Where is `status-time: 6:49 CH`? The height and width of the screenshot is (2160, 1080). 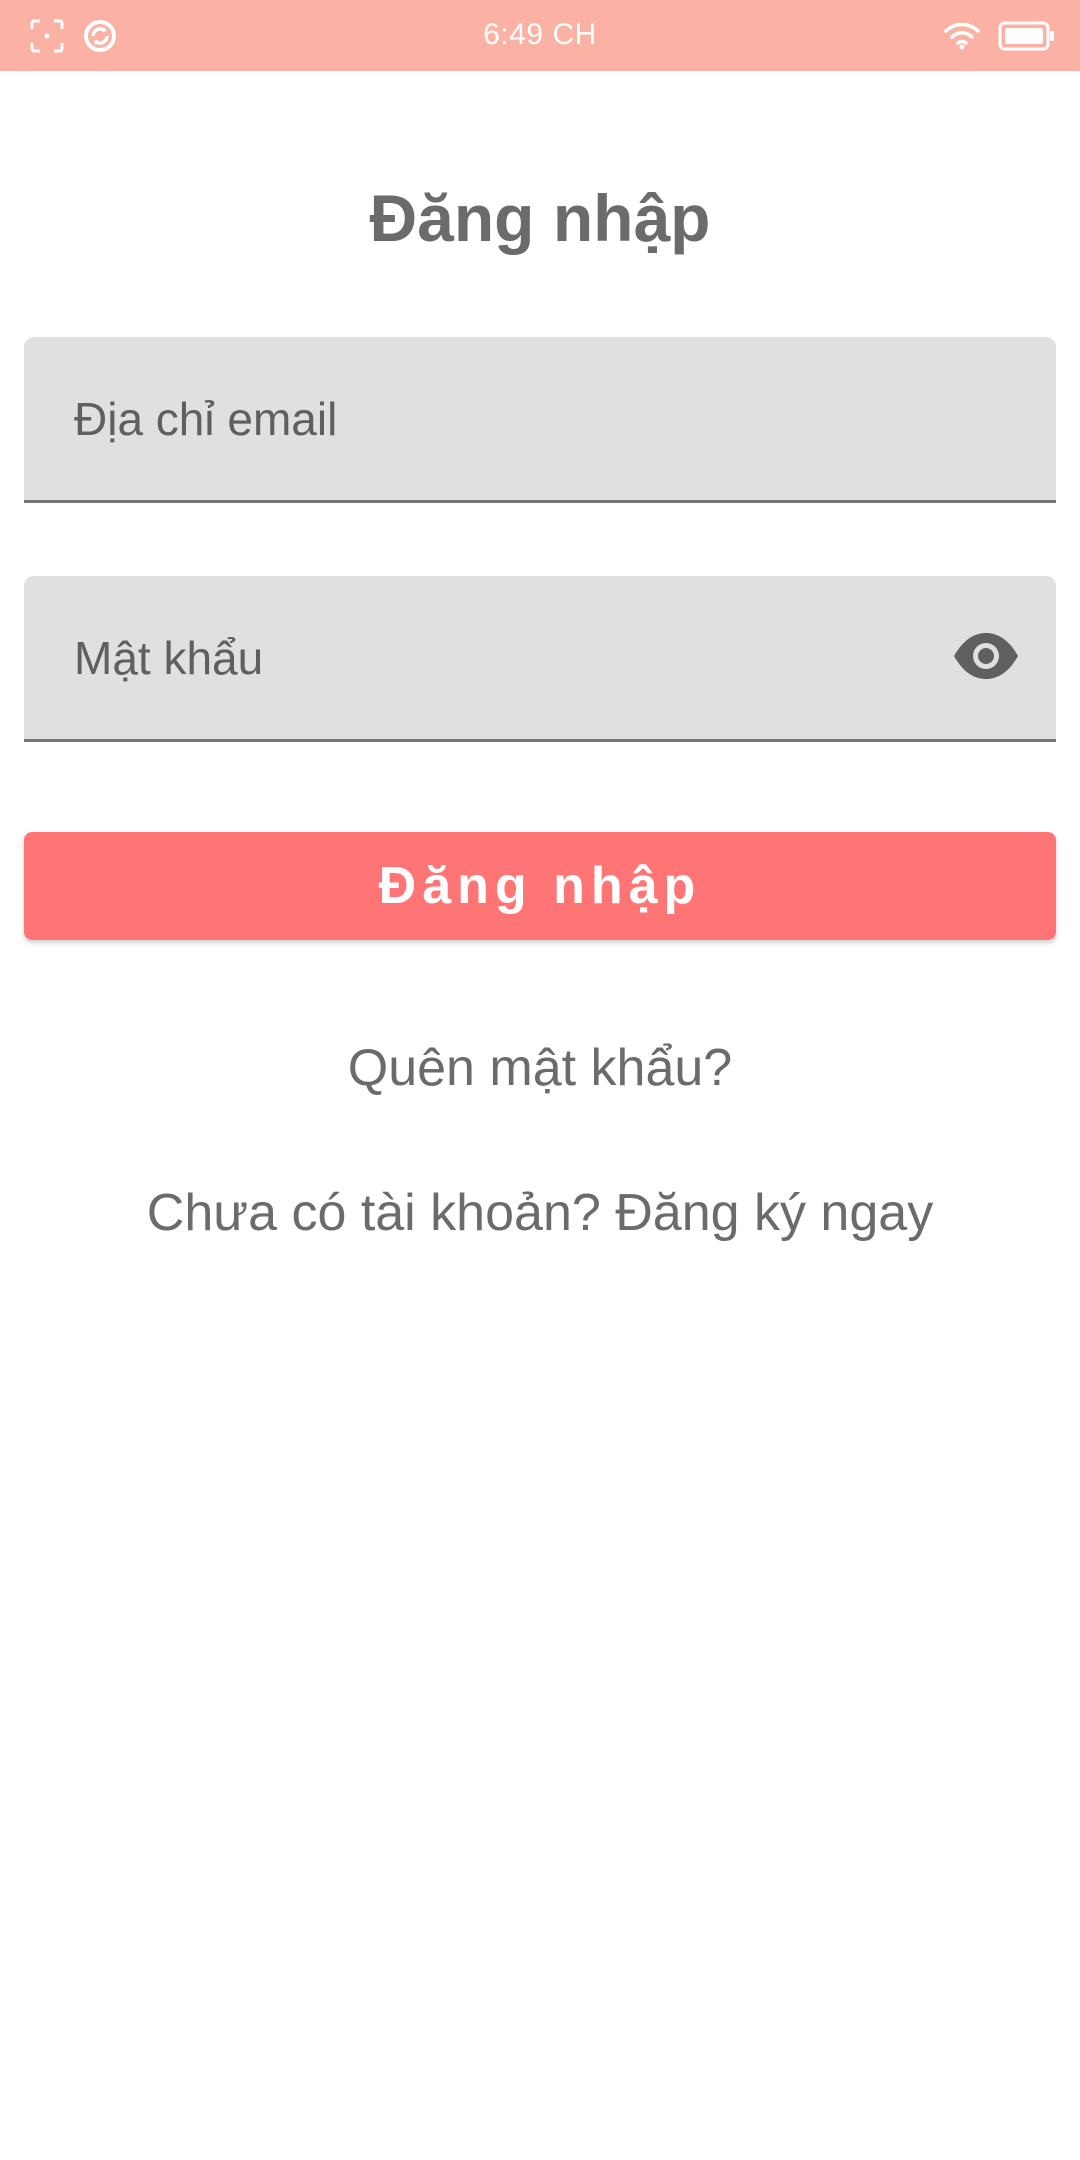
status-time: 6:49 CH is located at coordinates (540, 34).